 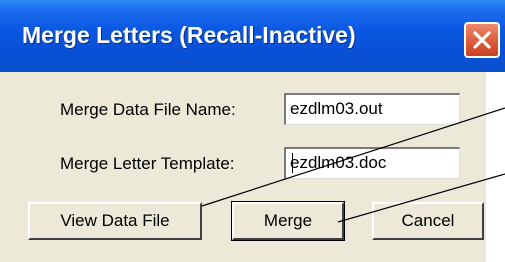 I want to click on template-value: ezdlm03.doc, so click(x=338, y=162).